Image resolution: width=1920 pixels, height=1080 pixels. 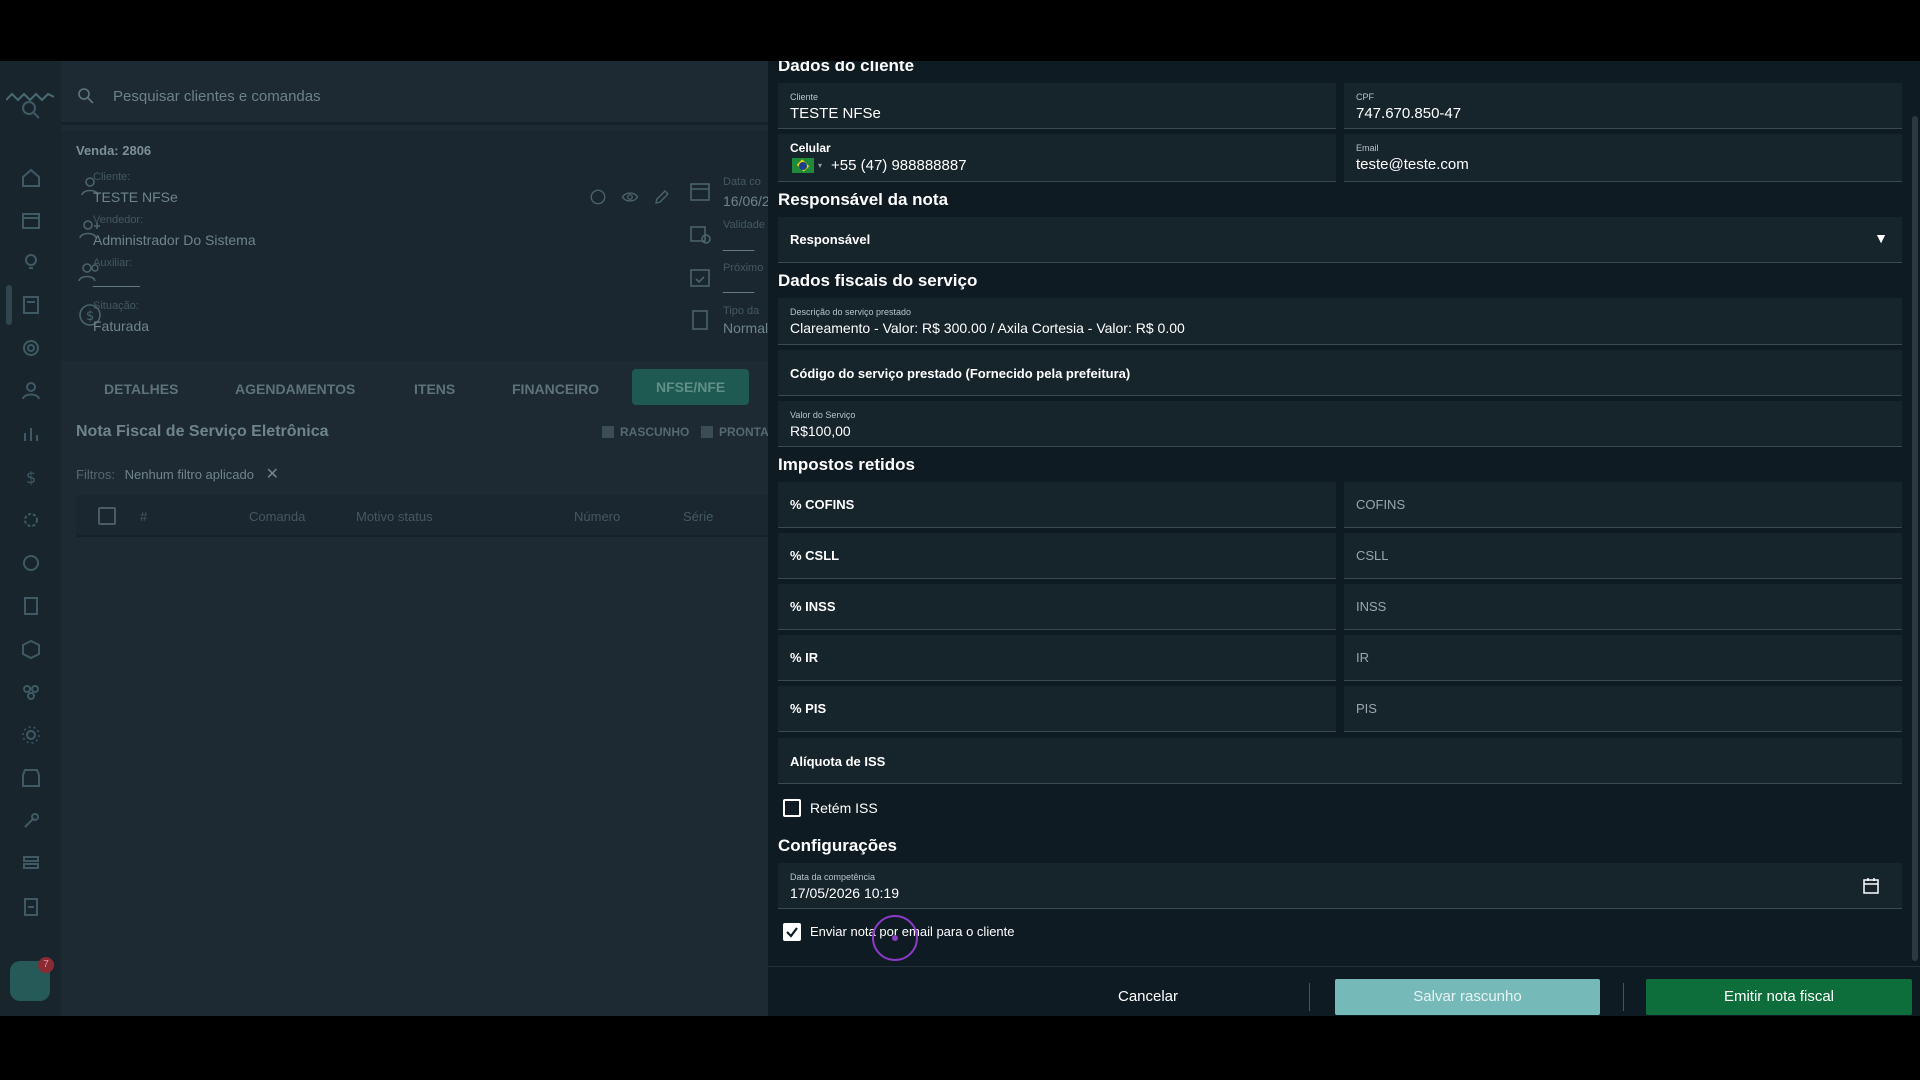 What do you see at coordinates (1623, 158) in the screenshot?
I see `email-field: Email teste@teste.com` at bounding box center [1623, 158].